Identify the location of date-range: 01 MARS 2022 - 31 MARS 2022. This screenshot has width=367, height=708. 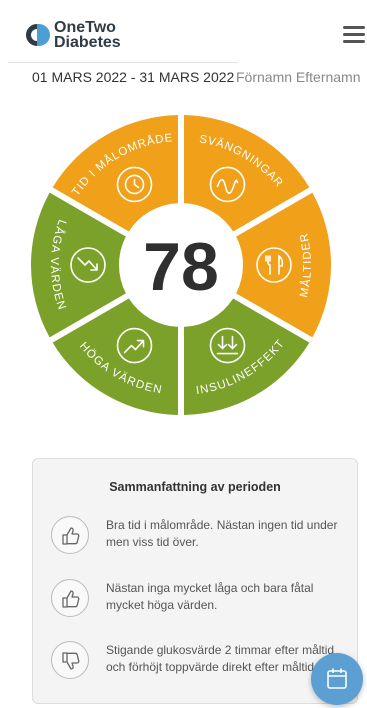
(133, 77).